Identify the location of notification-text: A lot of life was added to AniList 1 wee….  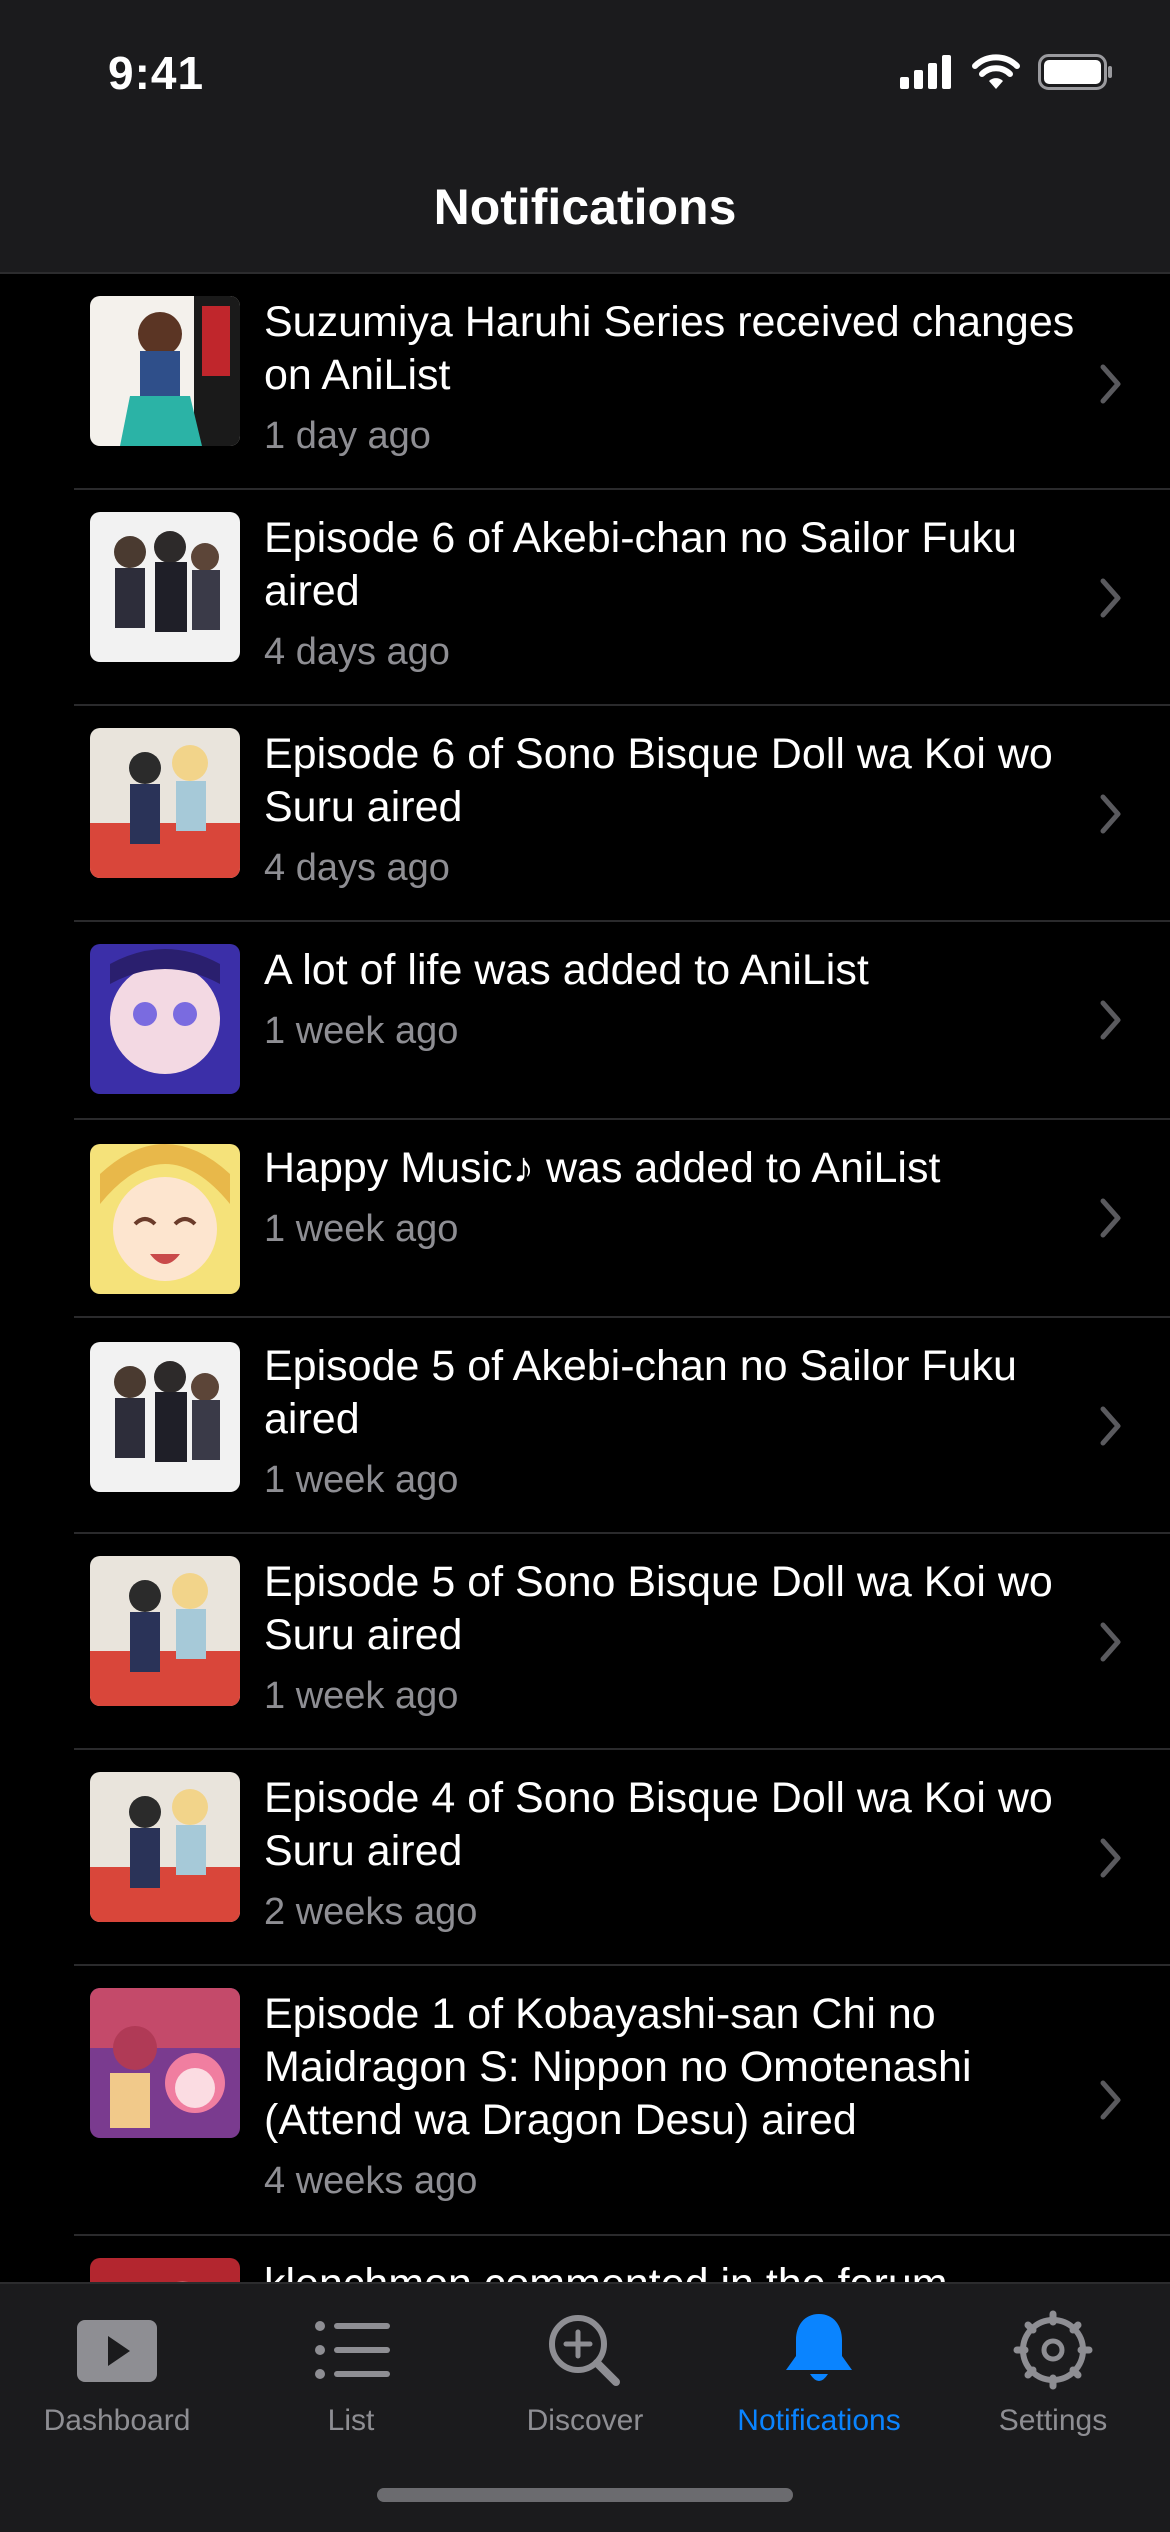
(689, 999).